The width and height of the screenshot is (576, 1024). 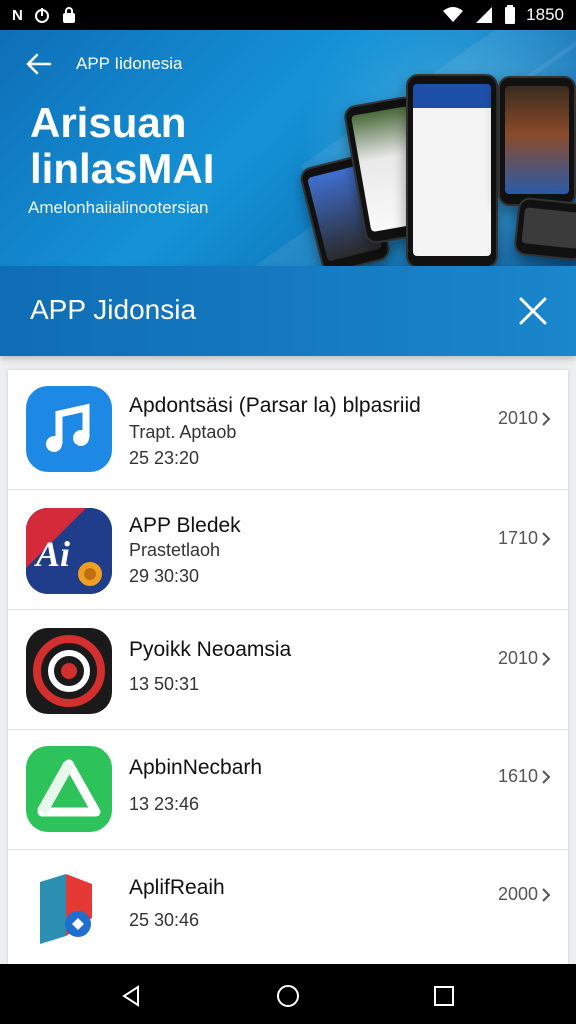 What do you see at coordinates (122, 145) in the screenshot?
I see `banner-title: Arisuan linlasMAI` at bounding box center [122, 145].